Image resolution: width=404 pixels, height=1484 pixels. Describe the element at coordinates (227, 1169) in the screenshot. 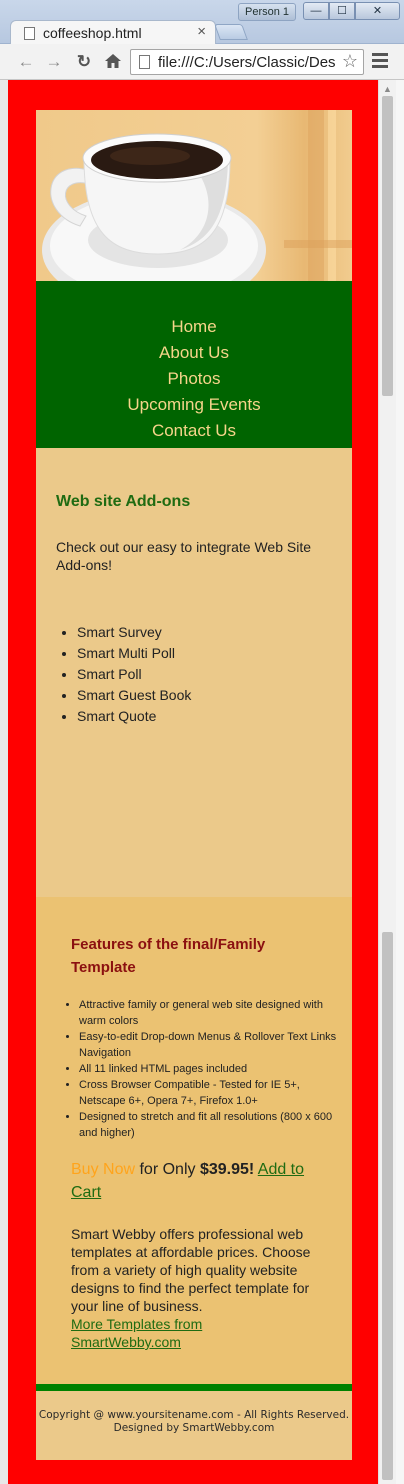

I see `price: $39.95!` at that location.